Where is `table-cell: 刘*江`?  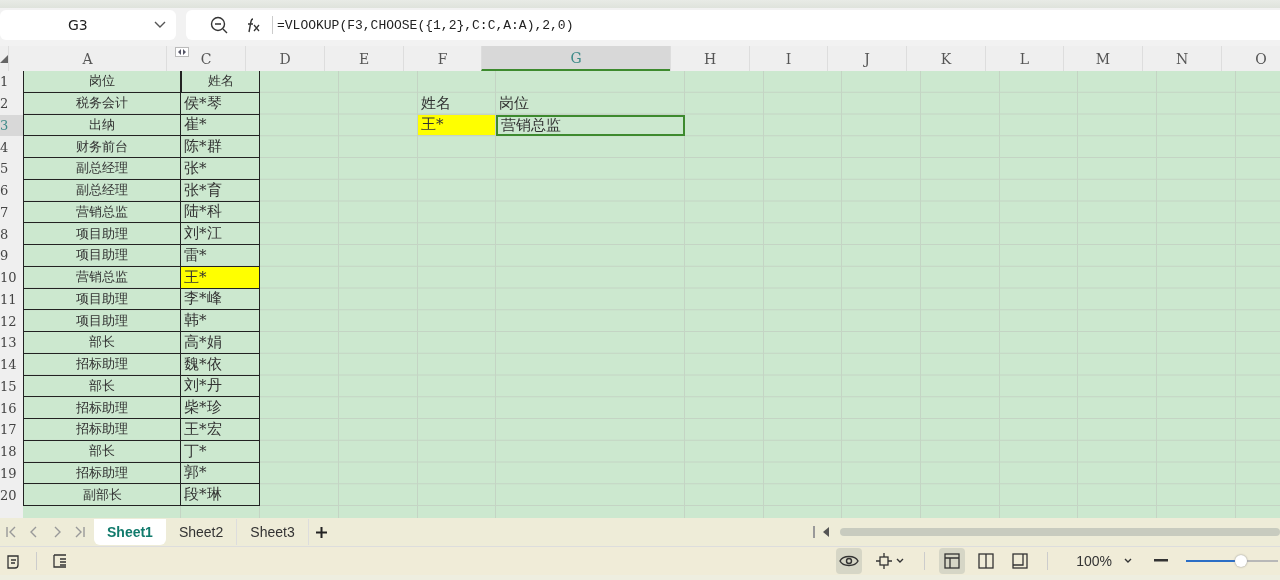 table-cell: 刘*江 is located at coordinates (220, 234).